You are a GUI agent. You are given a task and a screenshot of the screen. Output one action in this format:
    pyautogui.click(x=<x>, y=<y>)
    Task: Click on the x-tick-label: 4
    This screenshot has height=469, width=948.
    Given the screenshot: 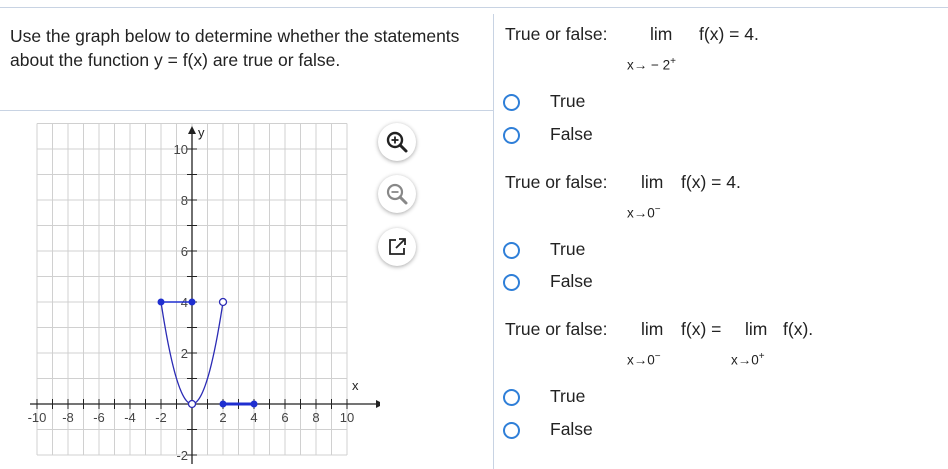 What is the action you would take?
    pyautogui.click(x=253, y=417)
    